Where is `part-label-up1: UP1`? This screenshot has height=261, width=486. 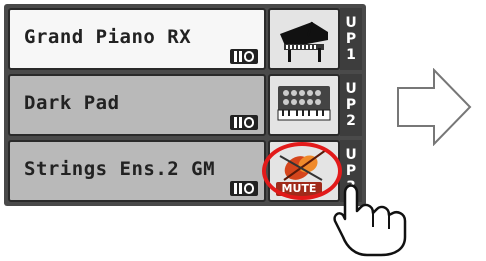 part-label-up1: UP1 is located at coordinates (351, 39).